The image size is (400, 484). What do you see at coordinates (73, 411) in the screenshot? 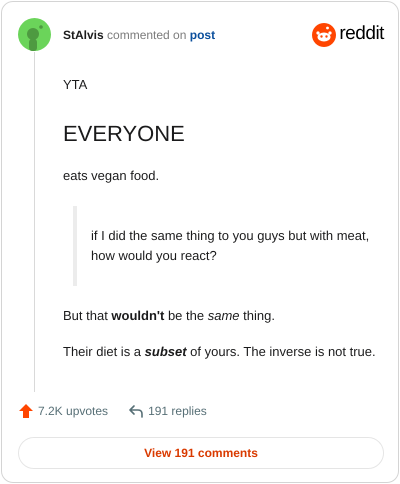
I see `upvote-count: 7.2K upvotes` at bounding box center [73, 411].